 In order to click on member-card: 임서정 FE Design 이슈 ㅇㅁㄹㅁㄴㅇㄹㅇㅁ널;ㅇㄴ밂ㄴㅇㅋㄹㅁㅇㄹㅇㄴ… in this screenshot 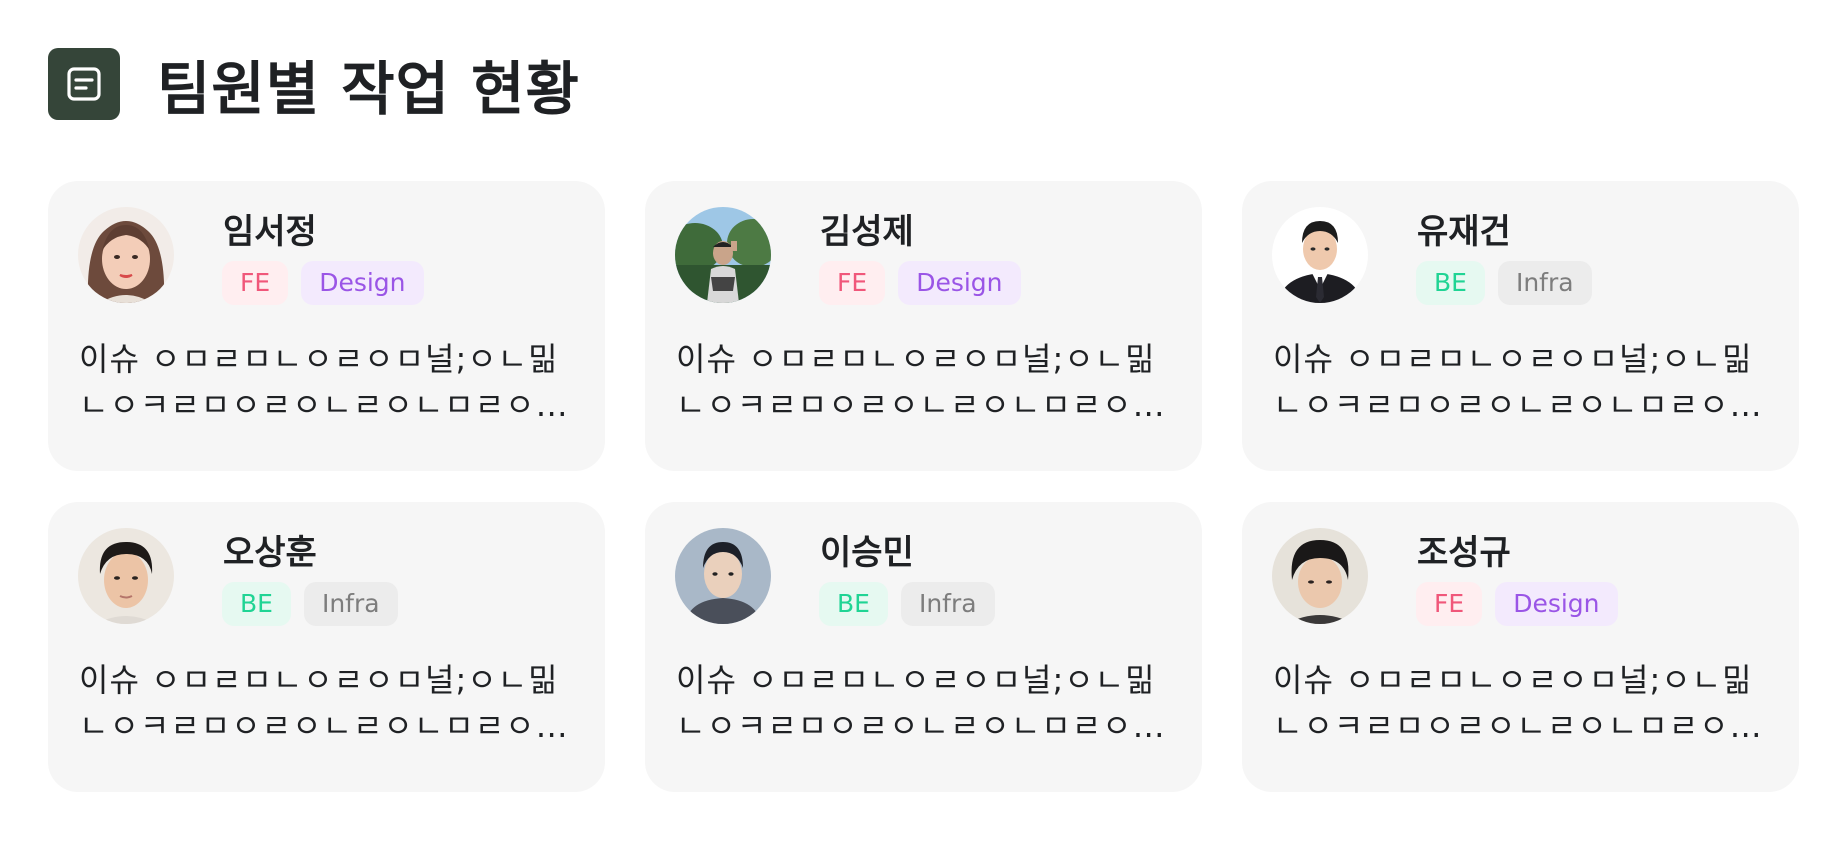, I will do `click(326, 326)`.